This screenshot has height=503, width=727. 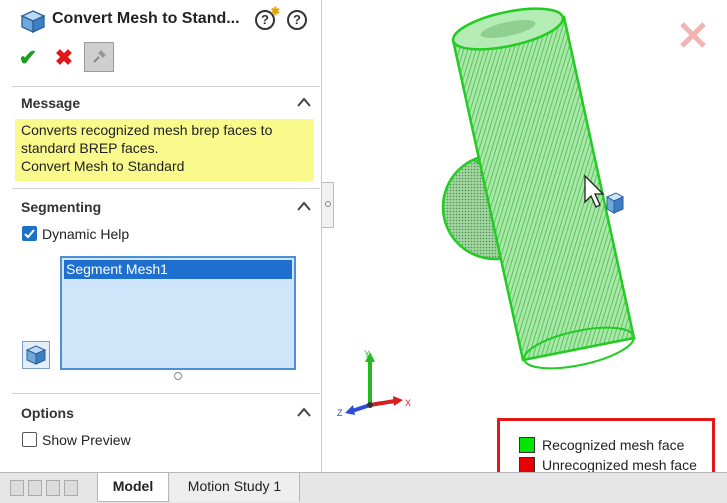 What do you see at coordinates (86, 440) in the screenshot?
I see `show-preview-label: Show Preview` at bounding box center [86, 440].